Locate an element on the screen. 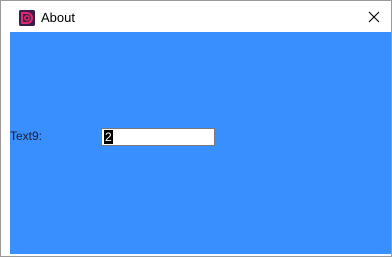 The height and width of the screenshot is (257, 392). title-bar: About is located at coordinates (196, 17).